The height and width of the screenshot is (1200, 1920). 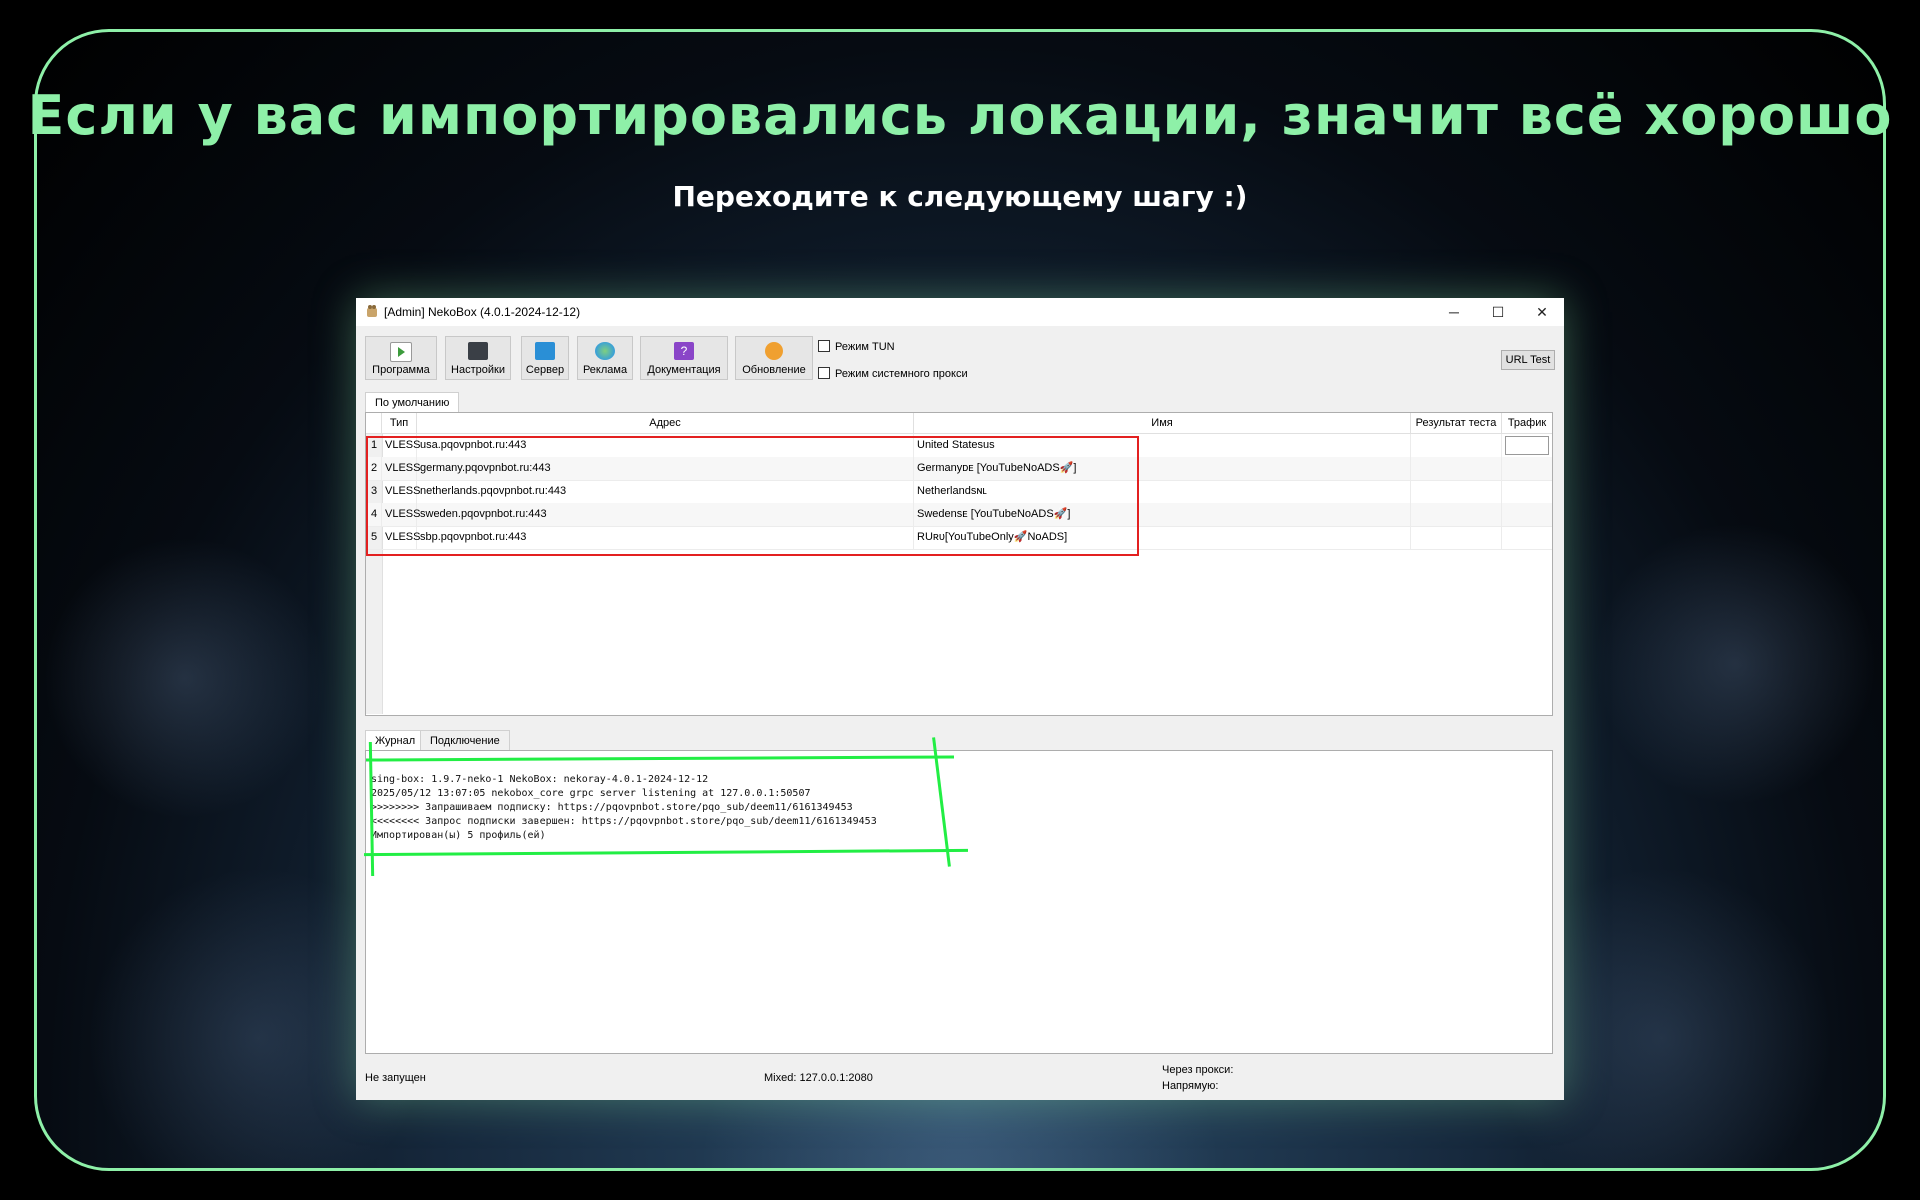 I want to click on tab-log: Журнал, so click(x=395, y=740).